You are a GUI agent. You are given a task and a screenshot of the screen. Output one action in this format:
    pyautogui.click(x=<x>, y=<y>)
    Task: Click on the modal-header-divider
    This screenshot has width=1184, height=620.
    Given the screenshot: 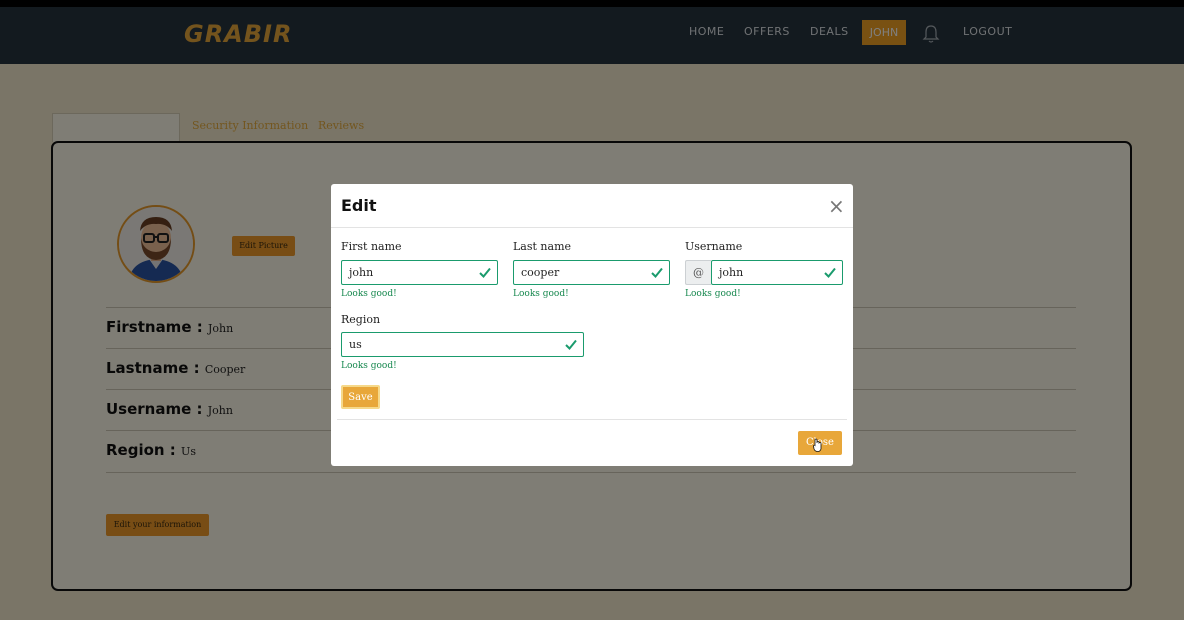 What is the action you would take?
    pyautogui.click(x=592, y=227)
    